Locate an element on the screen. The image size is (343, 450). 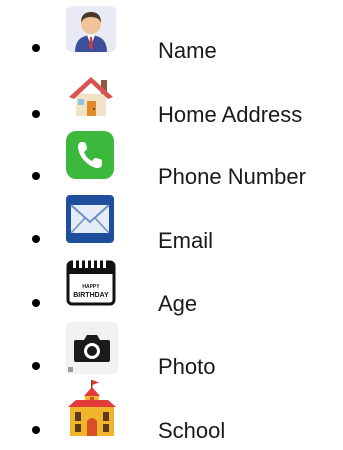
person-avatar-icon is located at coordinates (91, 31).